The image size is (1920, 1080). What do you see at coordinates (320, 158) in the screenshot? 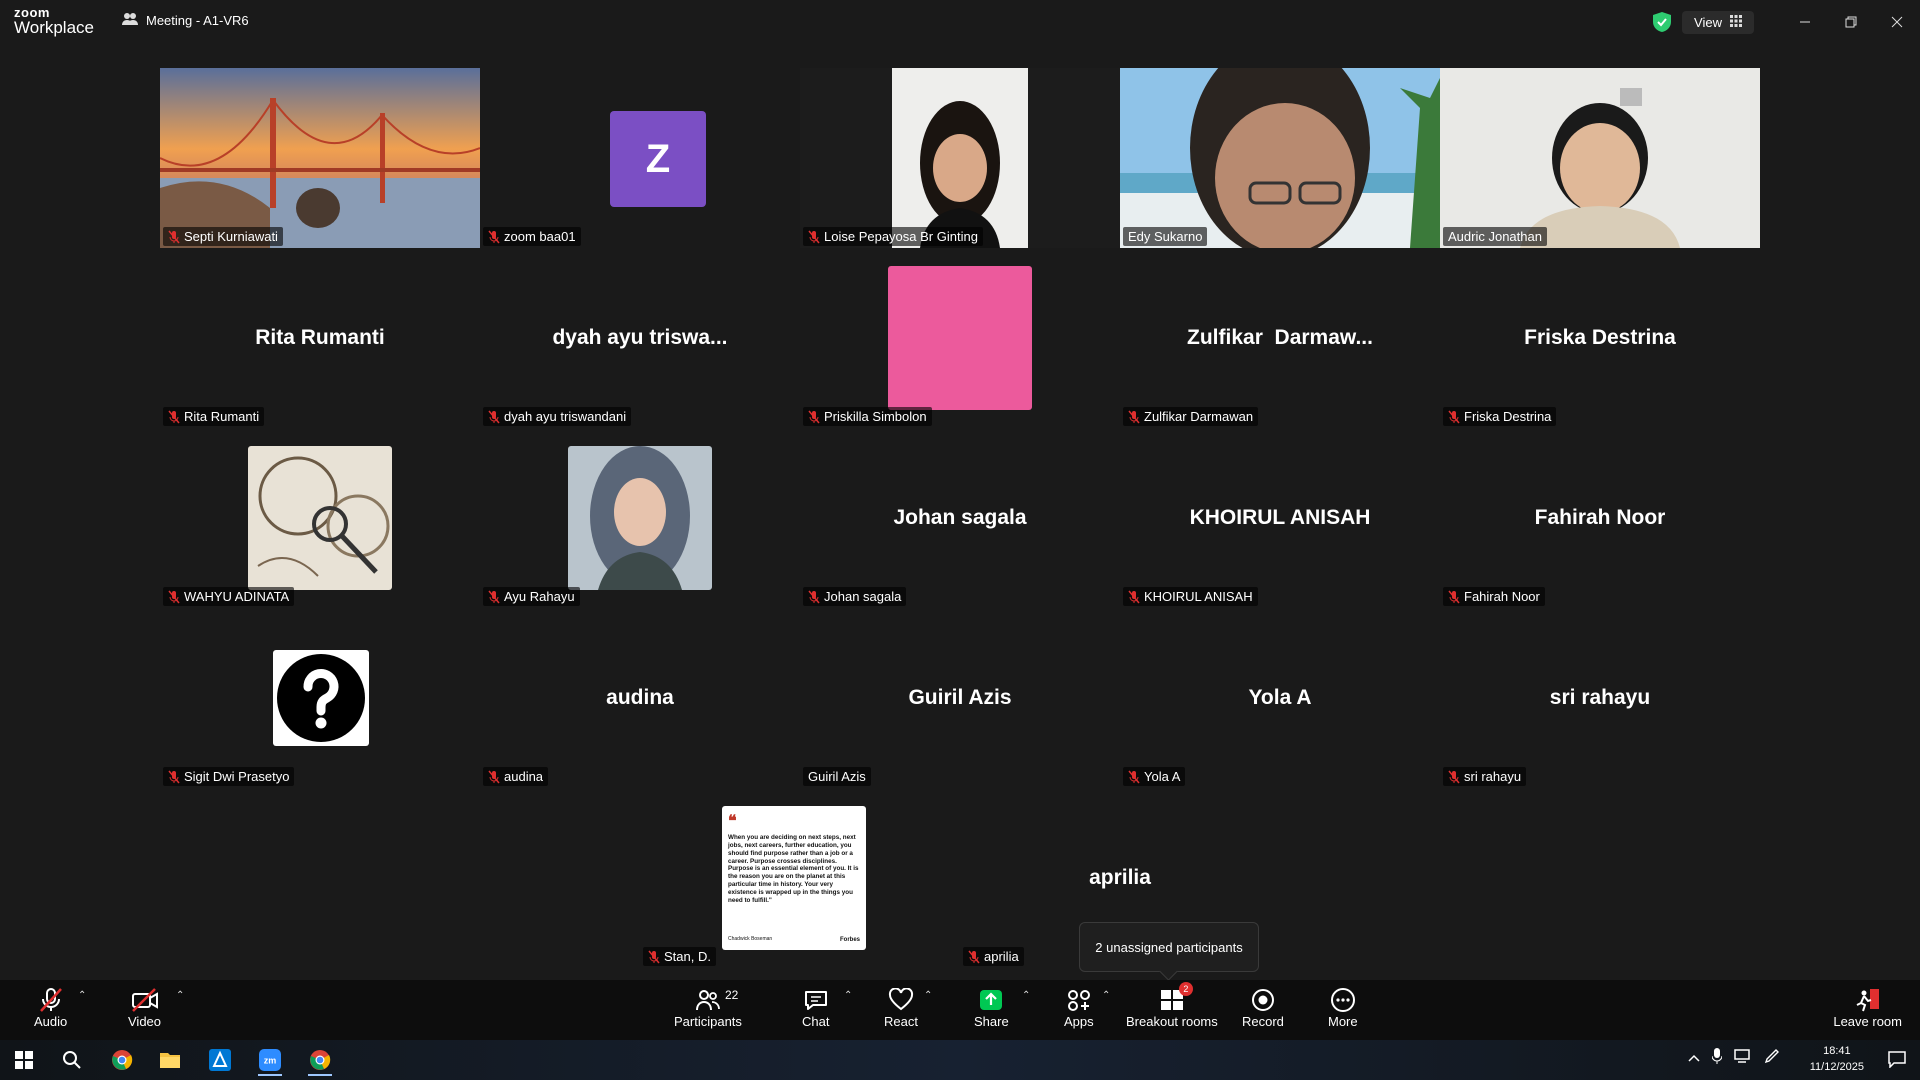
I see `video-tile: Septi Kurniawati` at bounding box center [320, 158].